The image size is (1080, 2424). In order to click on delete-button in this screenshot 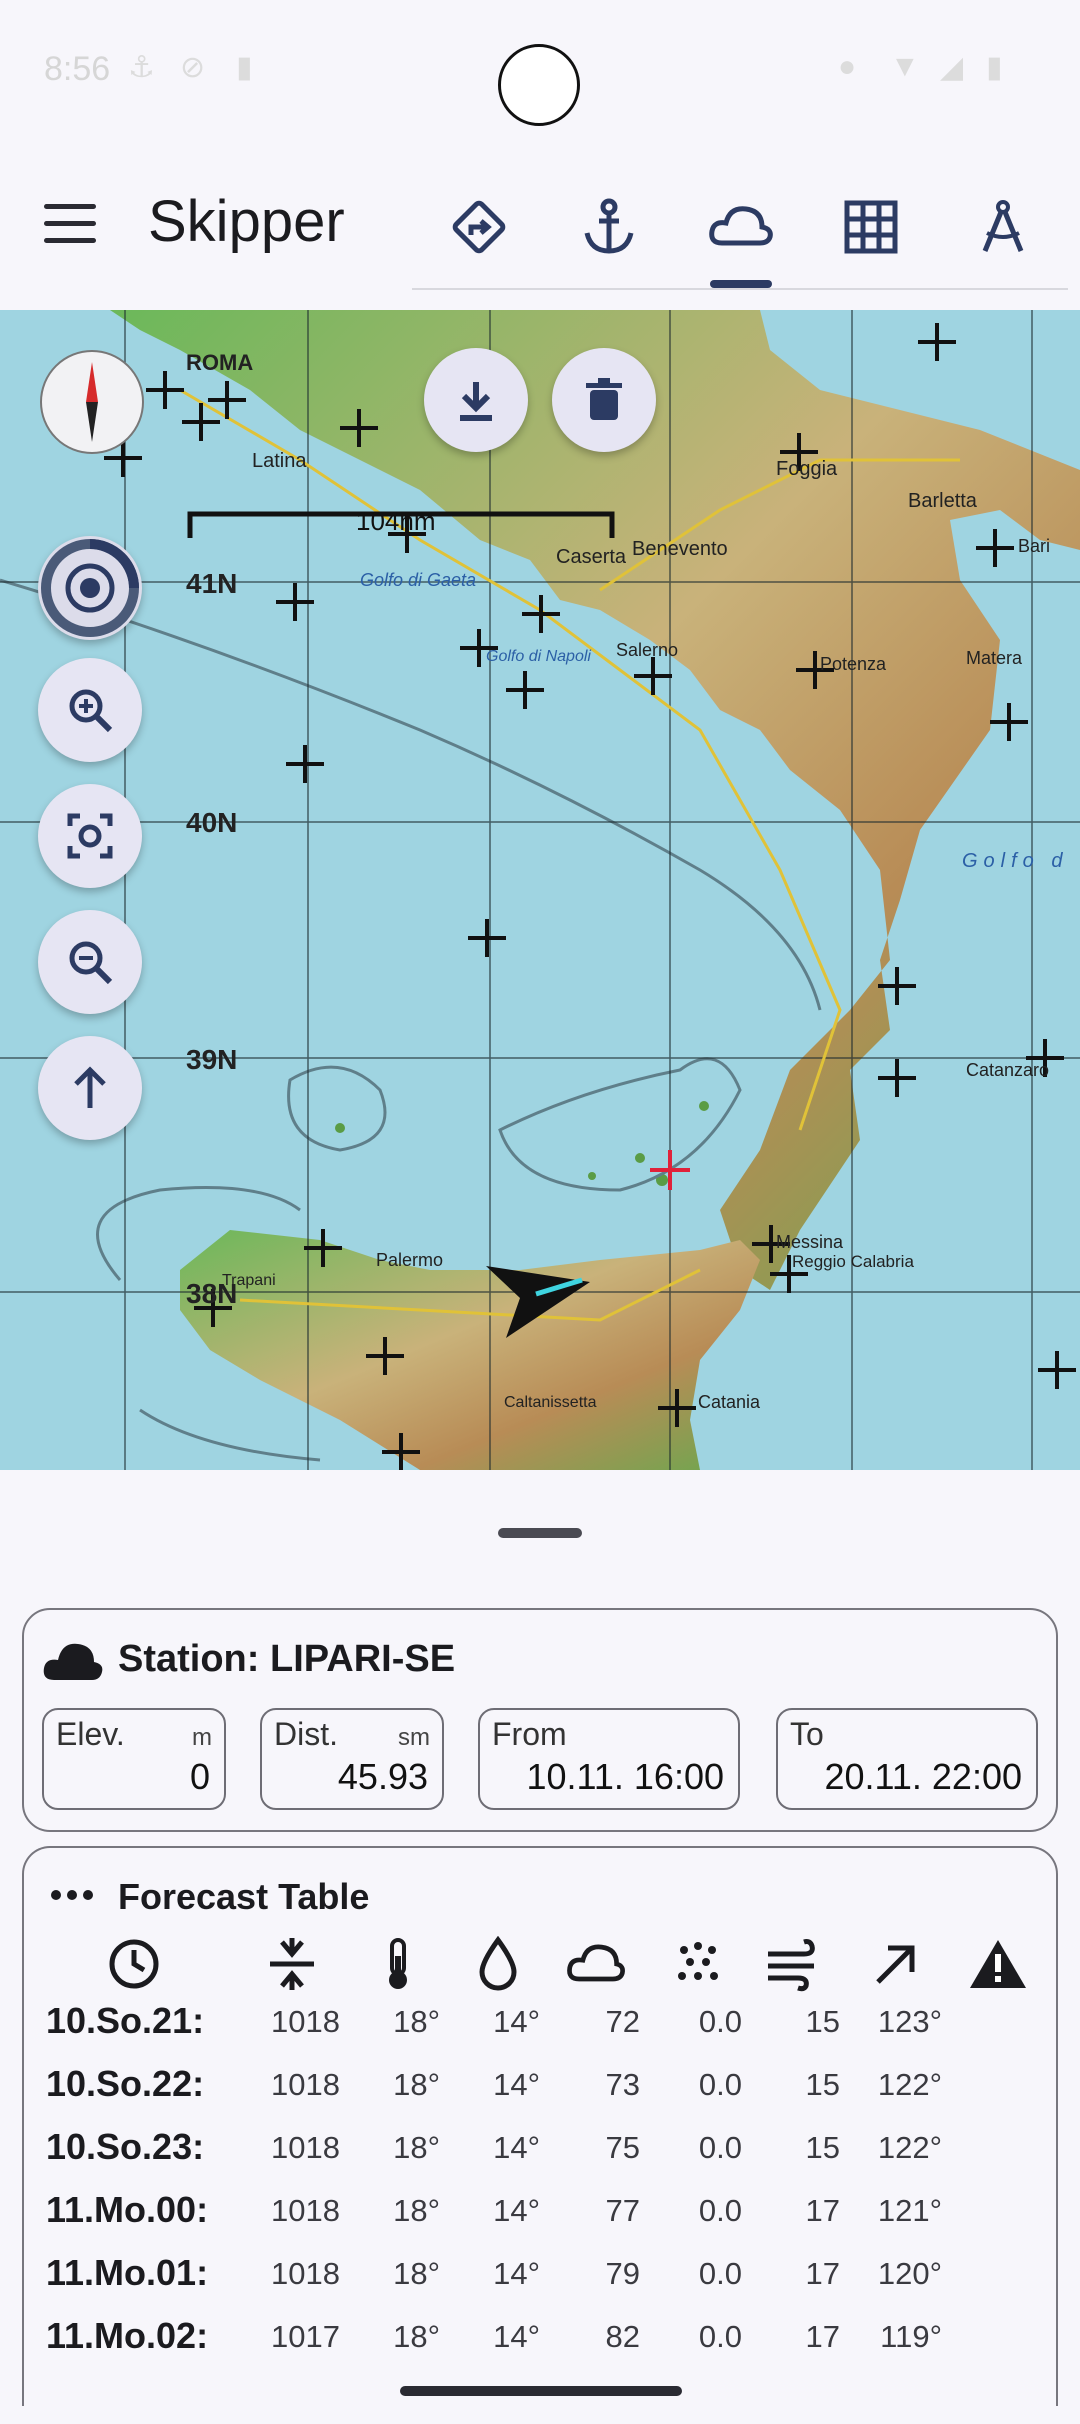, I will do `click(604, 400)`.